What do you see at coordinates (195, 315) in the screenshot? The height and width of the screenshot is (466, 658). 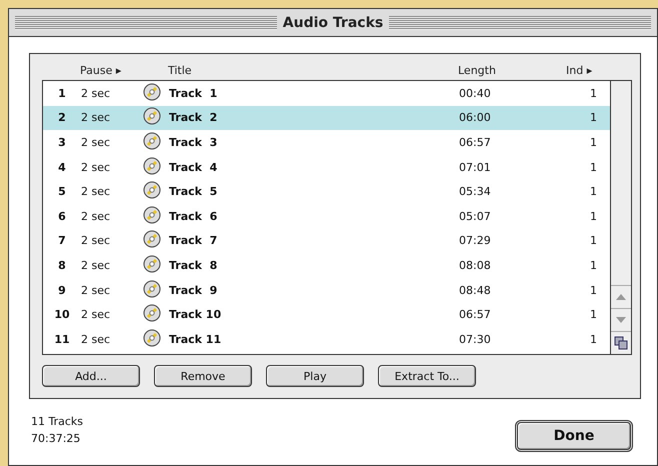 I see `track-title: Track 10` at bounding box center [195, 315].